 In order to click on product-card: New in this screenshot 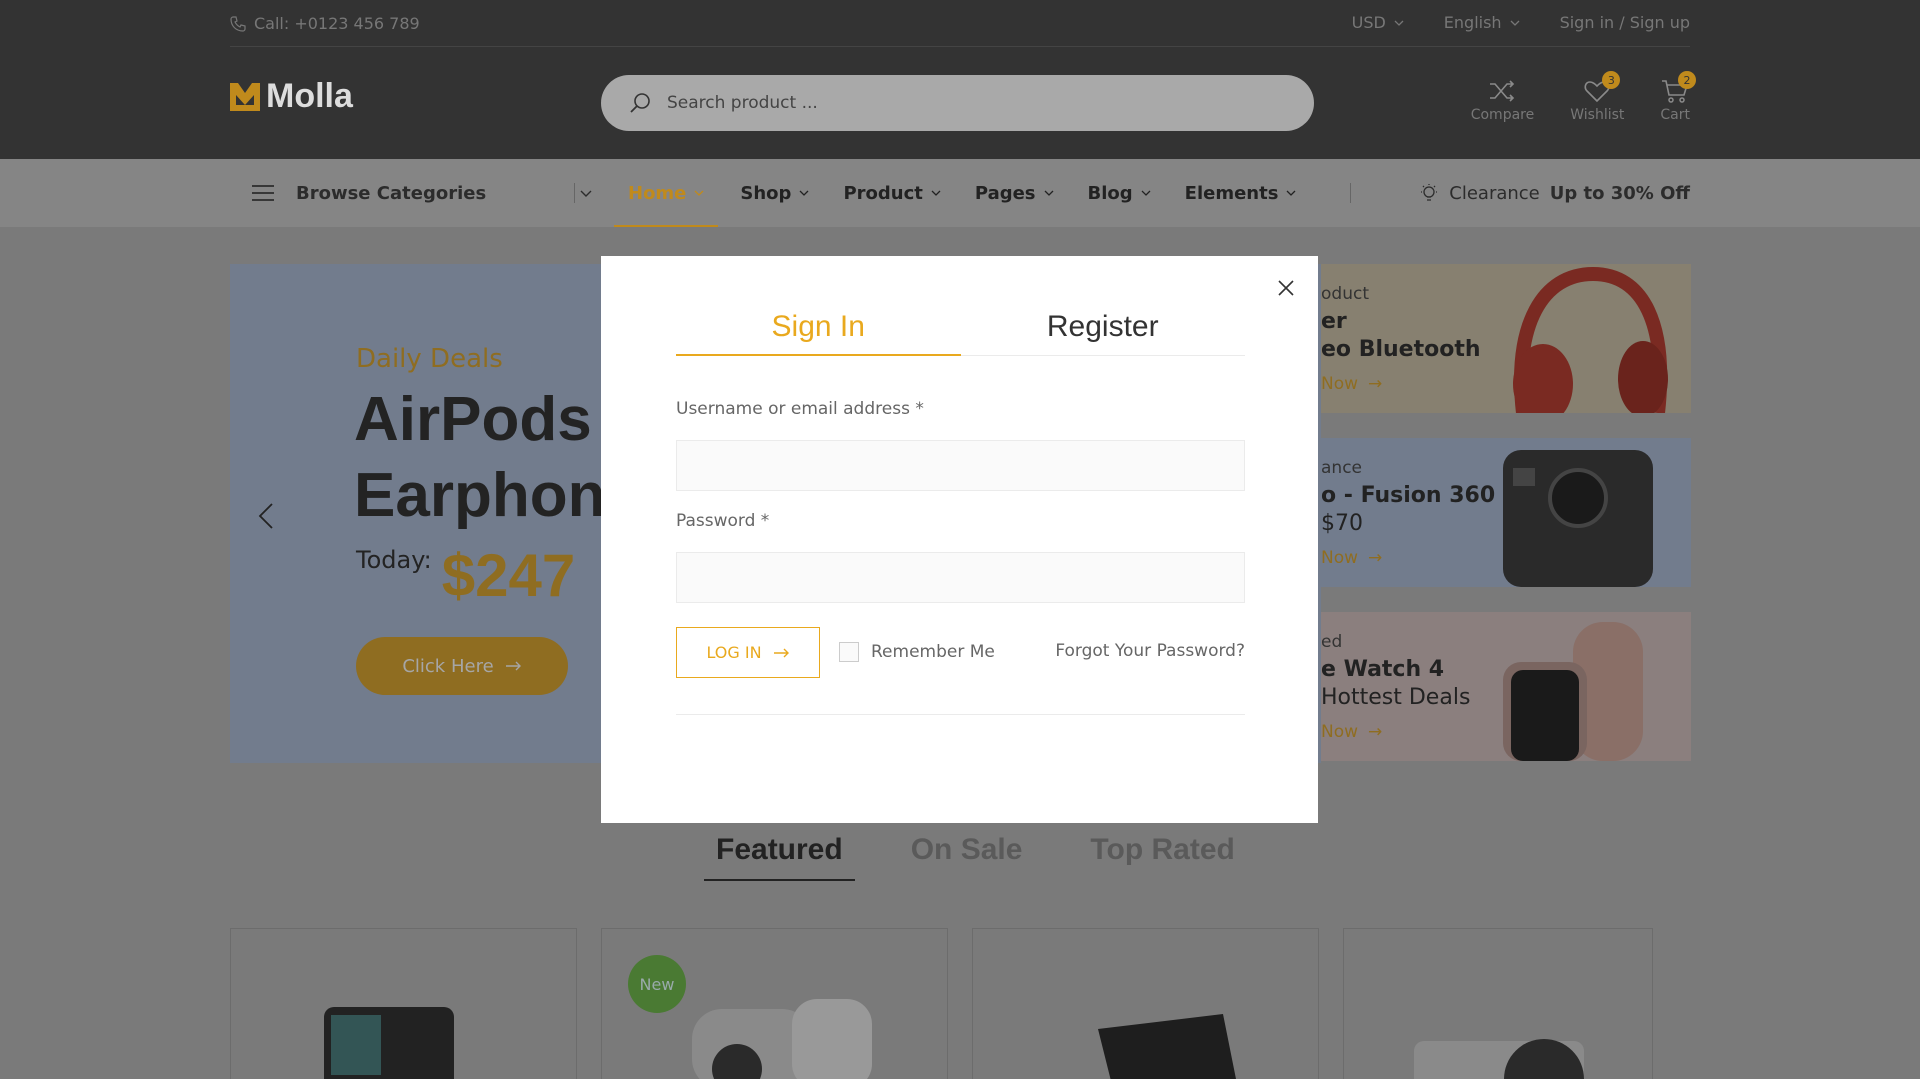, I will do `click(774, 1003)`.